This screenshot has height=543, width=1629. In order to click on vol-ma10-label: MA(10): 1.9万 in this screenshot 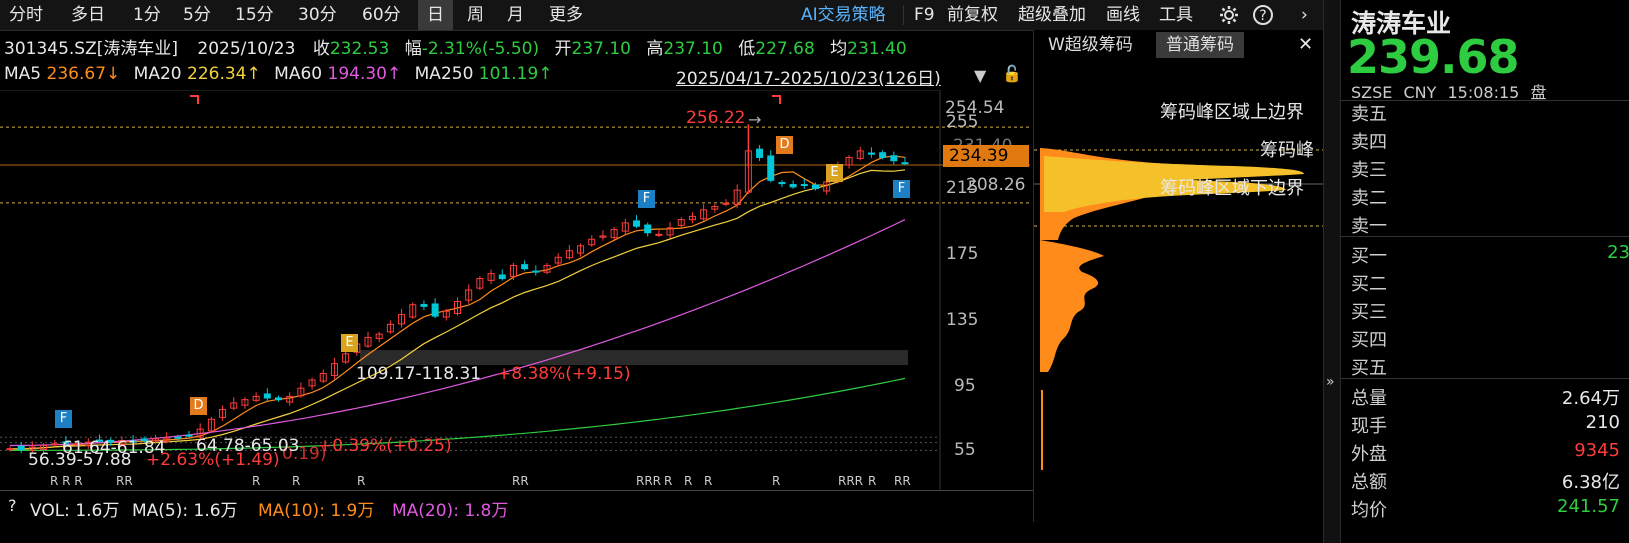, I will do `click(316, 511)`.